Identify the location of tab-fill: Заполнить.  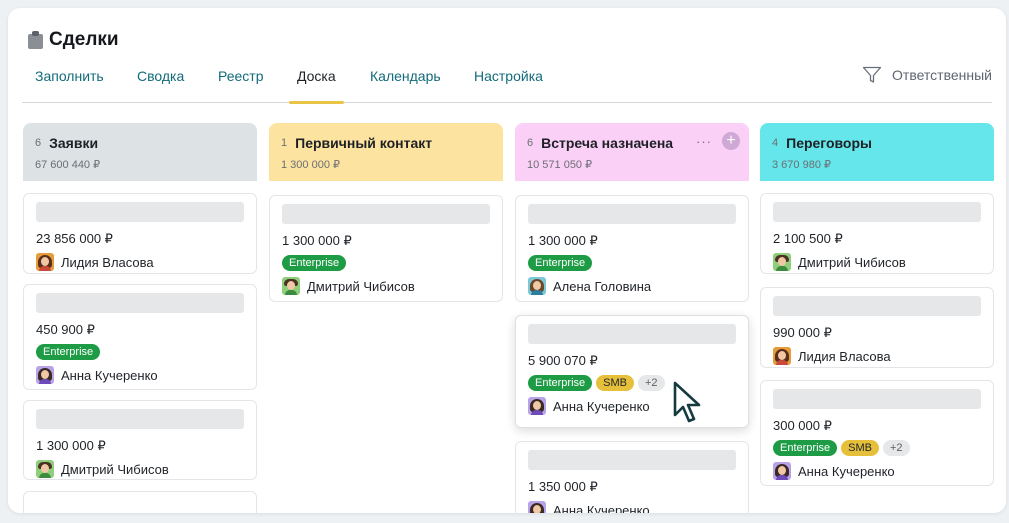
(69, 84).